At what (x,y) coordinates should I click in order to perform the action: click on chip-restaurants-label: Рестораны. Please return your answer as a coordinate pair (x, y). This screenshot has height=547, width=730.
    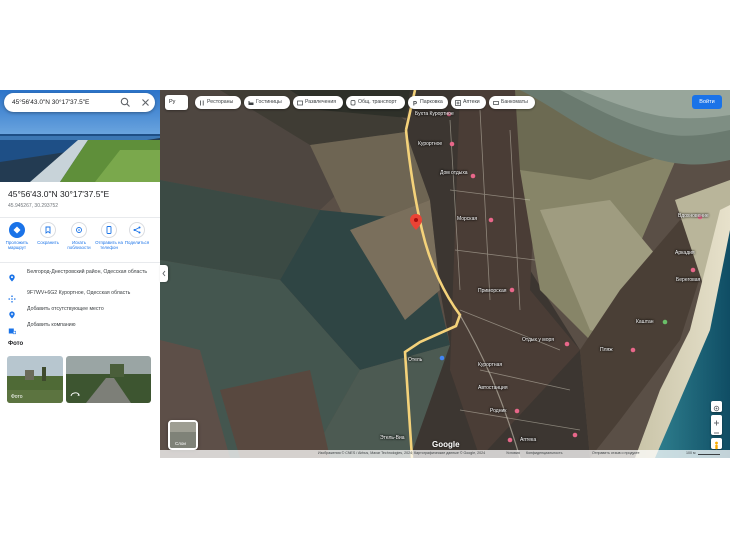
    Looking at the image, I should click on (220, 102).